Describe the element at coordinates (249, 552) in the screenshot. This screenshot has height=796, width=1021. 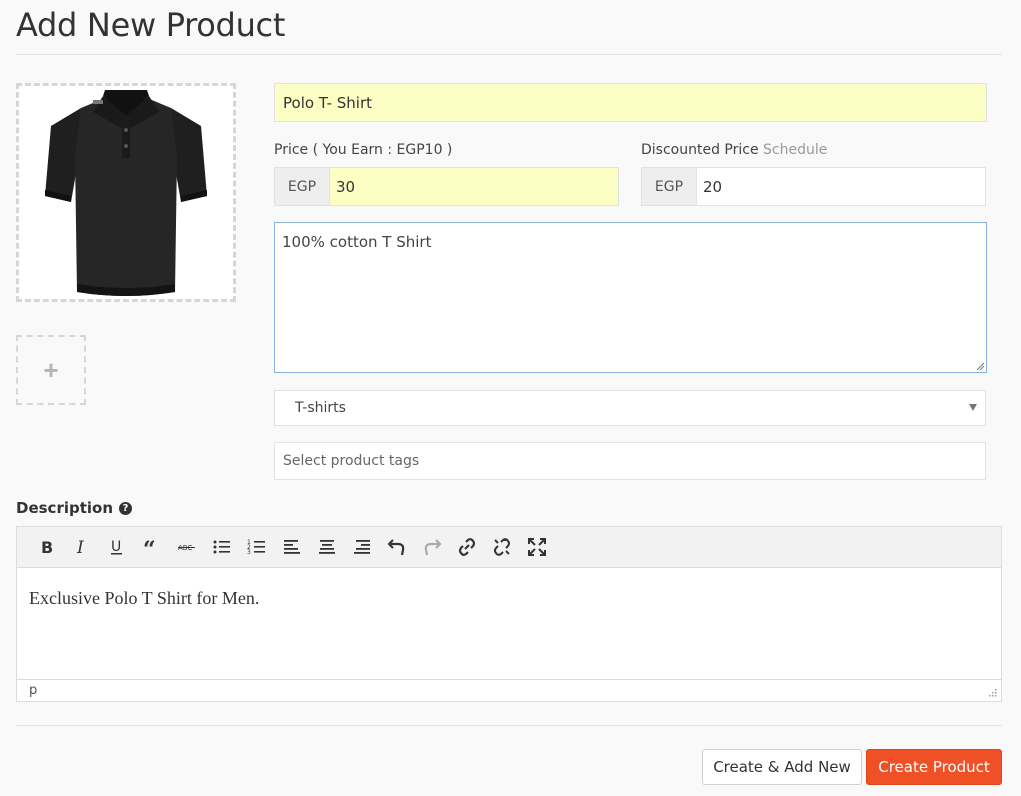
I see `svg-text: 3` at that location.